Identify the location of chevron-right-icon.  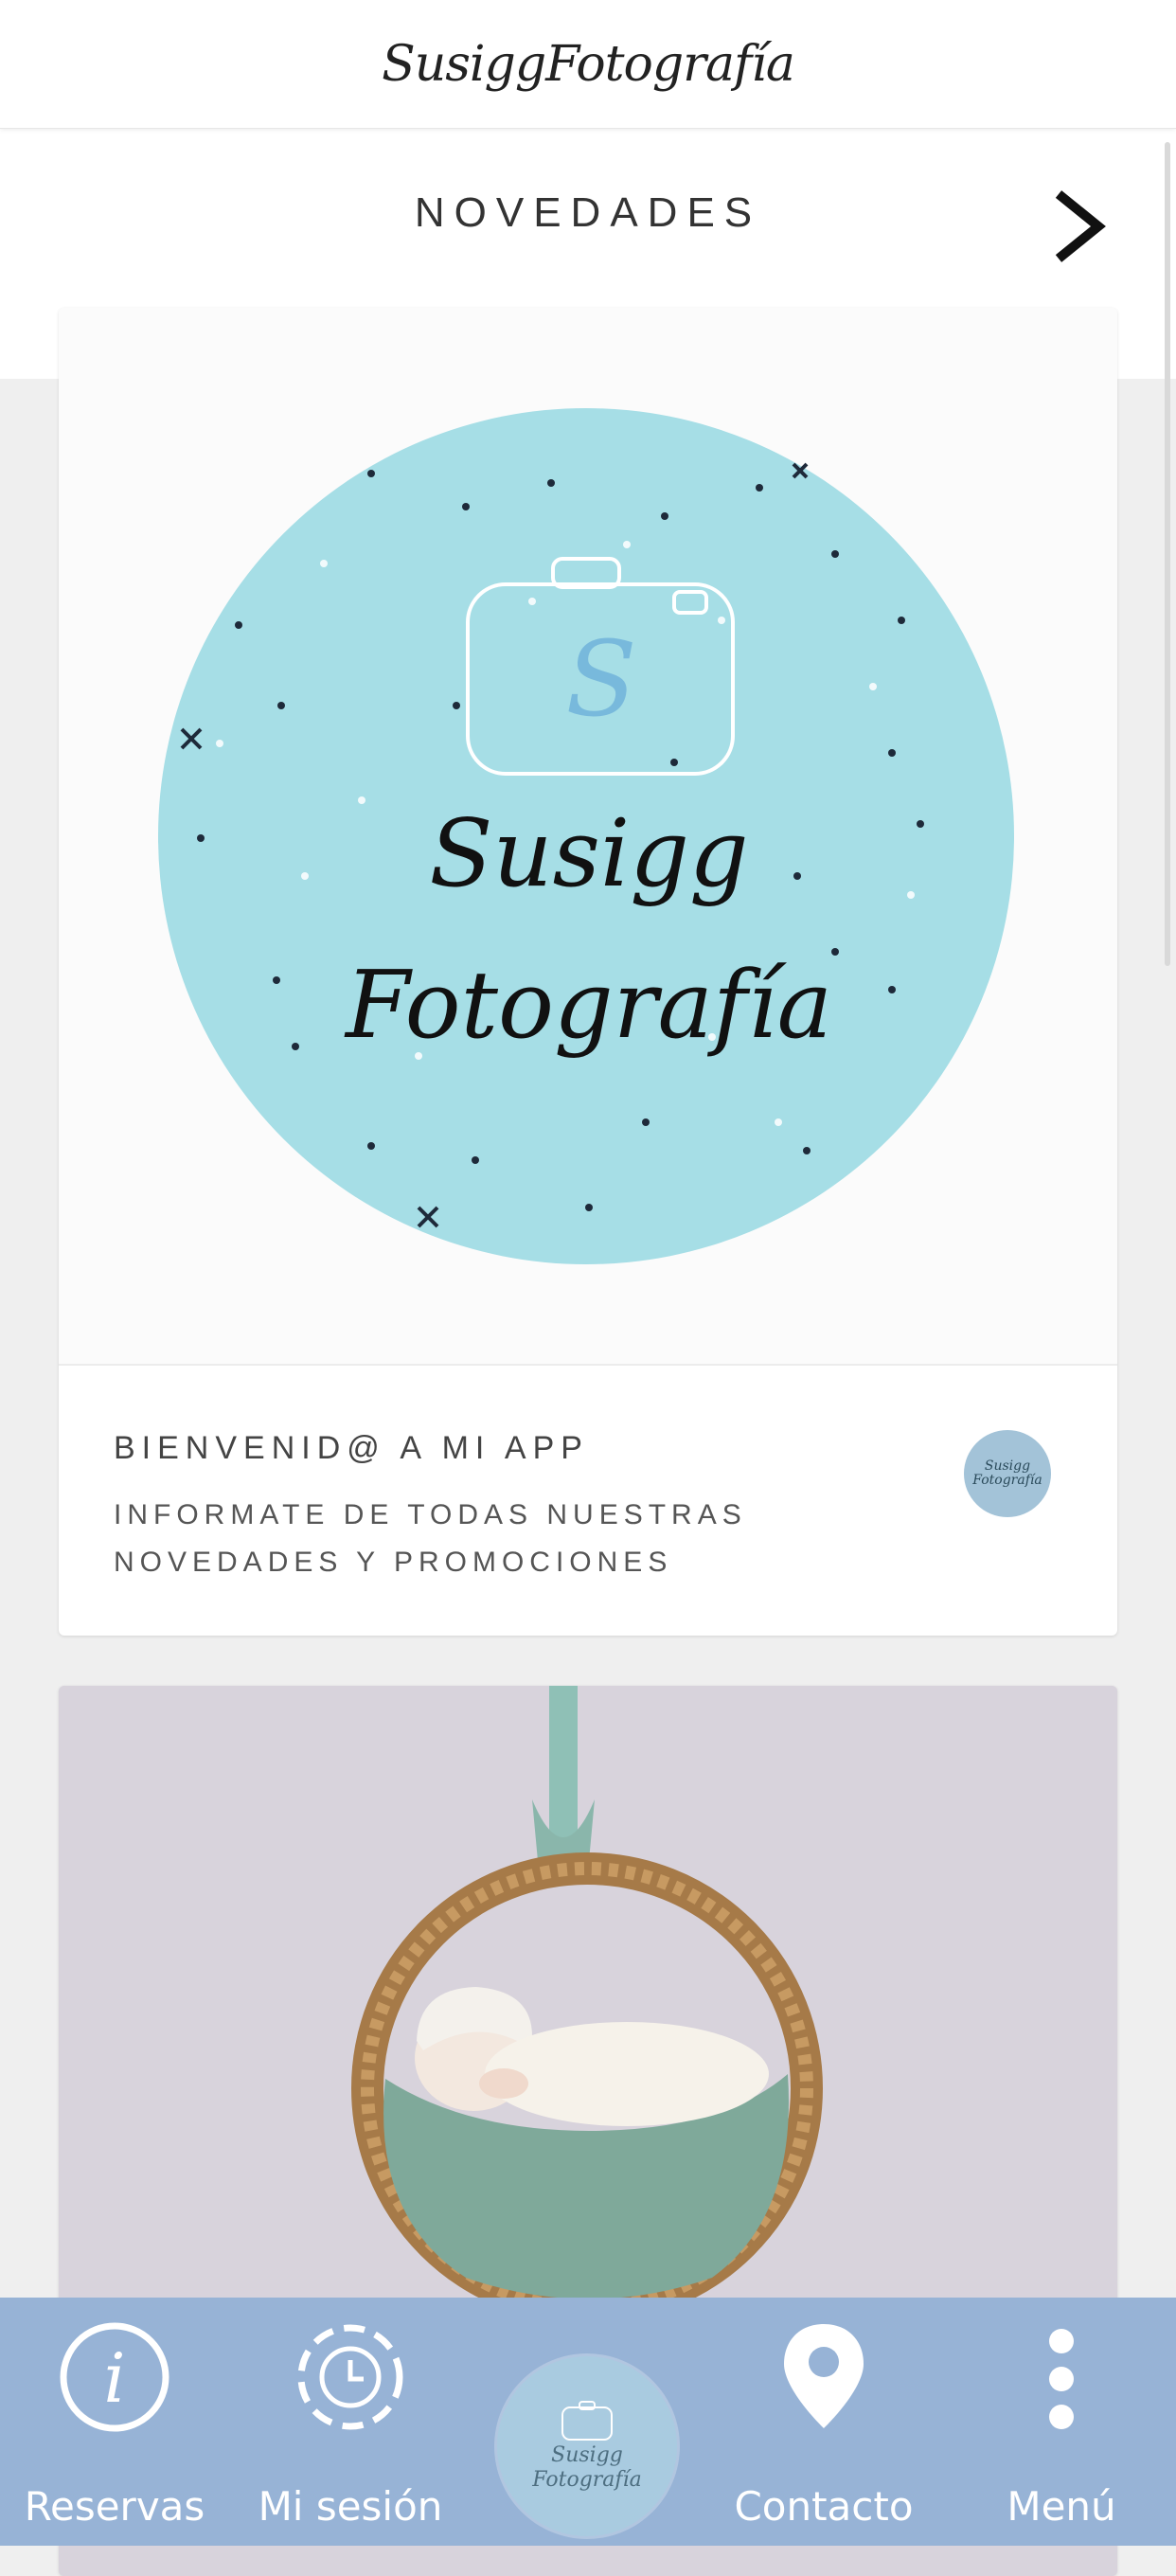
(1079, 226).